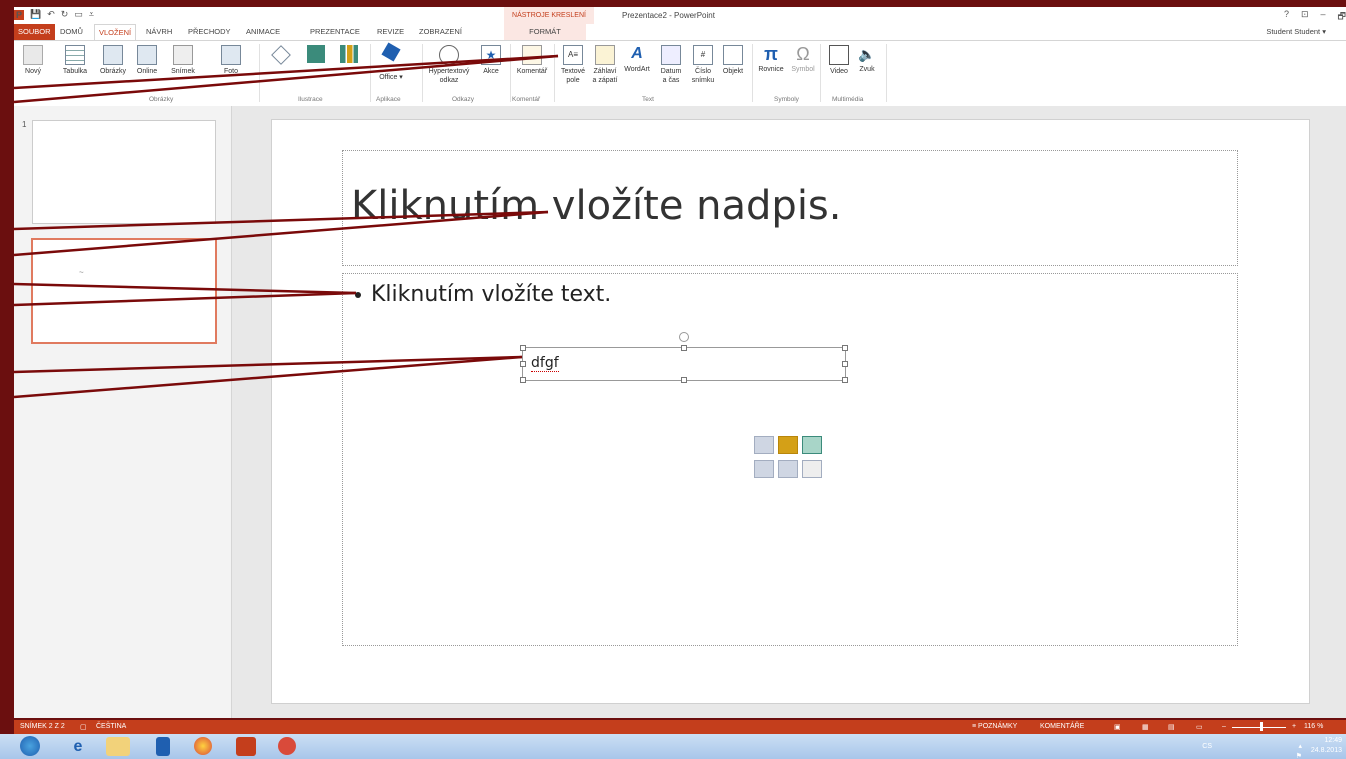  What do you see at coordinates (1062, 726) in the screenshot?
I see `comments-button: KOMENTÁŘE` at bounding box center [1062, 726].